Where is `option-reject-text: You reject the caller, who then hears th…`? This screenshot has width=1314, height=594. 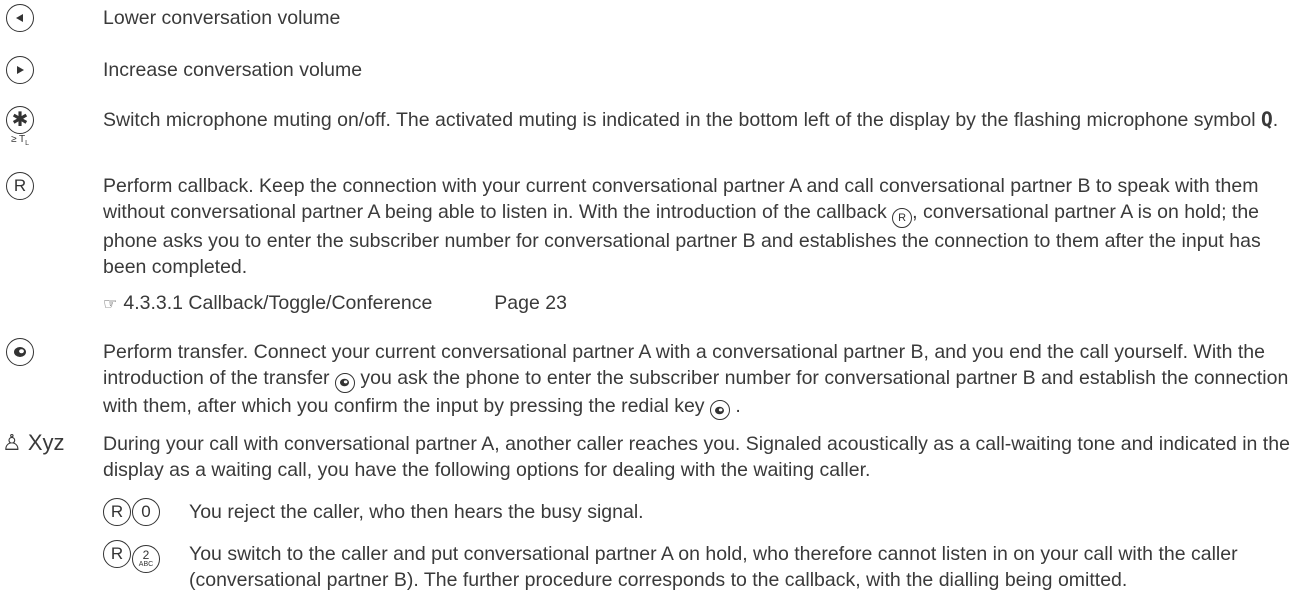
option-reject-text: You reject the caller, who then hears th… is located at coordinates (416, 512).